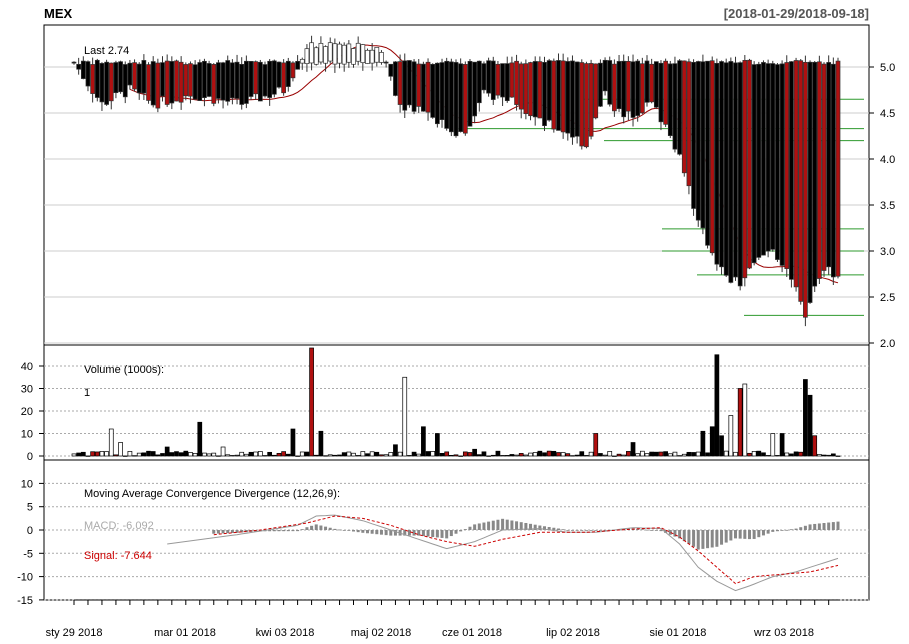 Image resolution: width=909 pixels, height=644 pixels. What do you see at coordinates (74, 633) in the screenshot?
I see `x-axis-label: sty 29 2018` at bounding box center [74, 633].